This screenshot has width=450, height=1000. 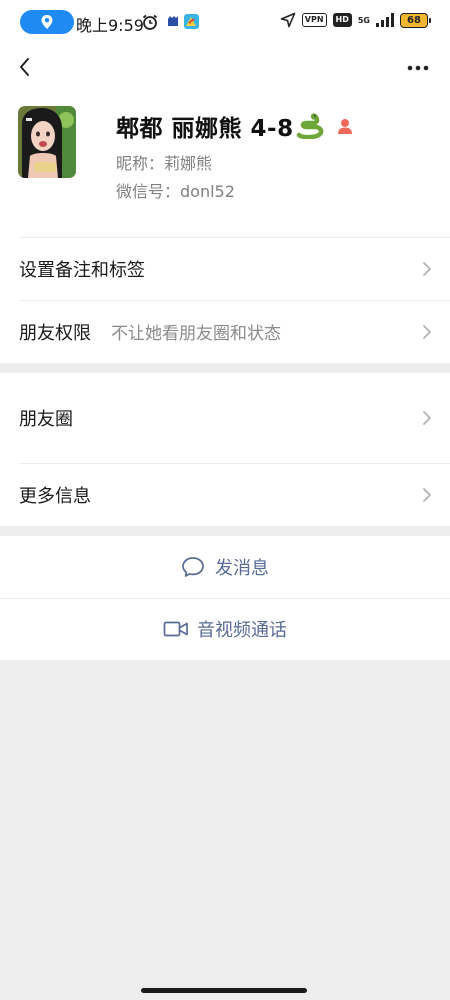 What do you see at coordinates (150, 22) in the screenshot?
I see `alarm-icon` at bounding box center [150, 22].